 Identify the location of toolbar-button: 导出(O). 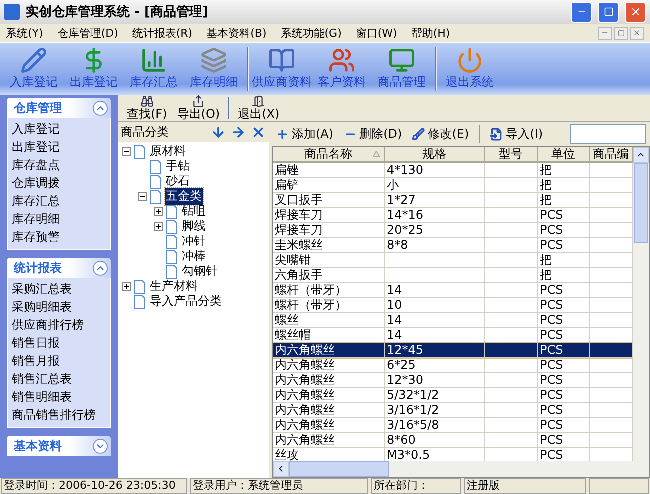
(199, 108).